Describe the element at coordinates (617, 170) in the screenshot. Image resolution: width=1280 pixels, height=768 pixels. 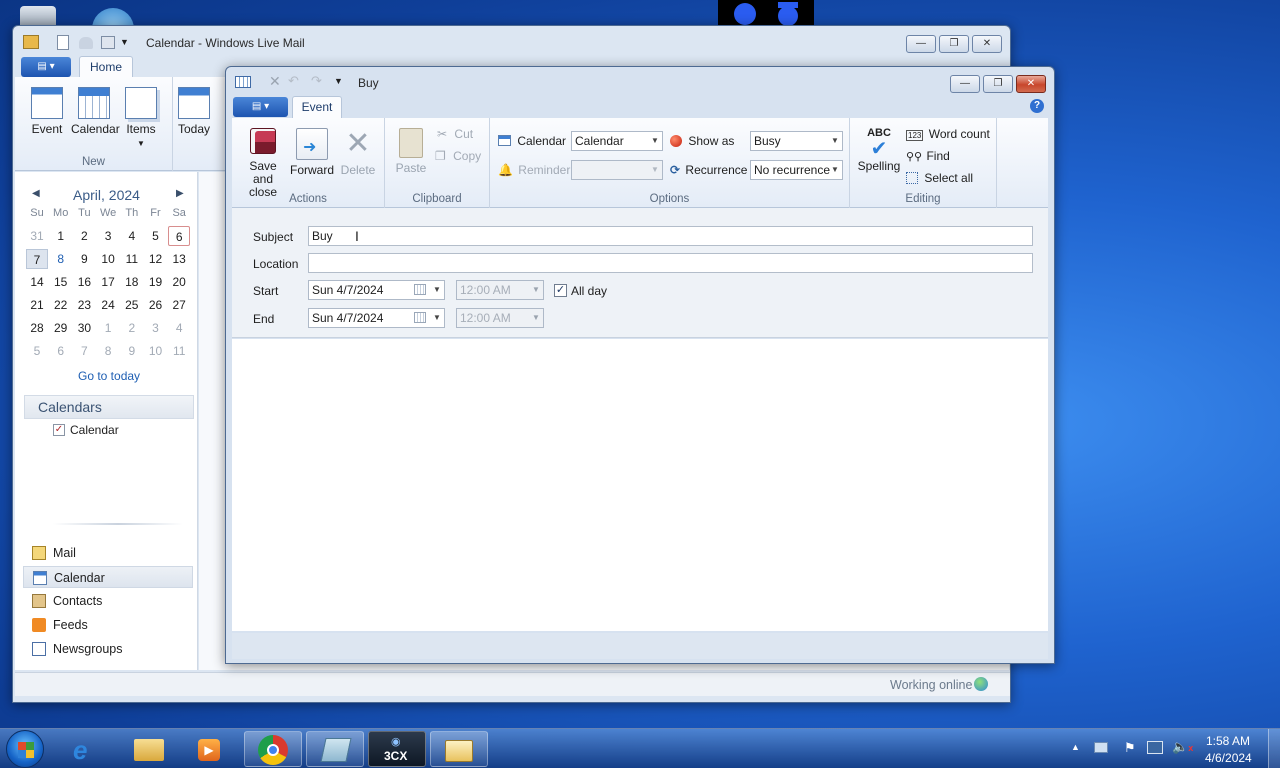
I see `reminder-select: ▼` at that location.